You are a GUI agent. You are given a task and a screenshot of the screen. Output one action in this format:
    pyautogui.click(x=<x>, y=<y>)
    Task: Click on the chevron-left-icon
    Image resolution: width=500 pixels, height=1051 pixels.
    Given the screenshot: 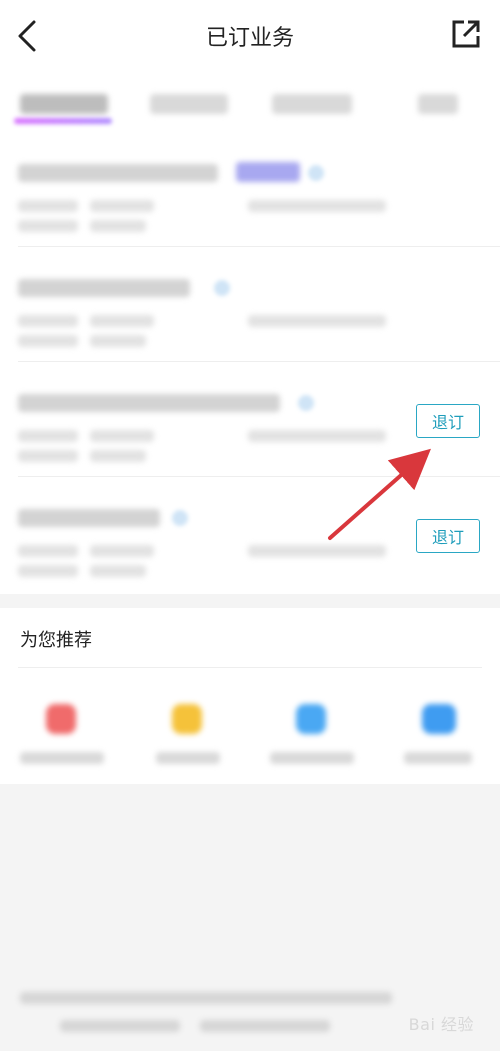 What is the action you would take?
    pyautogui.click(x=29, y=36)
    